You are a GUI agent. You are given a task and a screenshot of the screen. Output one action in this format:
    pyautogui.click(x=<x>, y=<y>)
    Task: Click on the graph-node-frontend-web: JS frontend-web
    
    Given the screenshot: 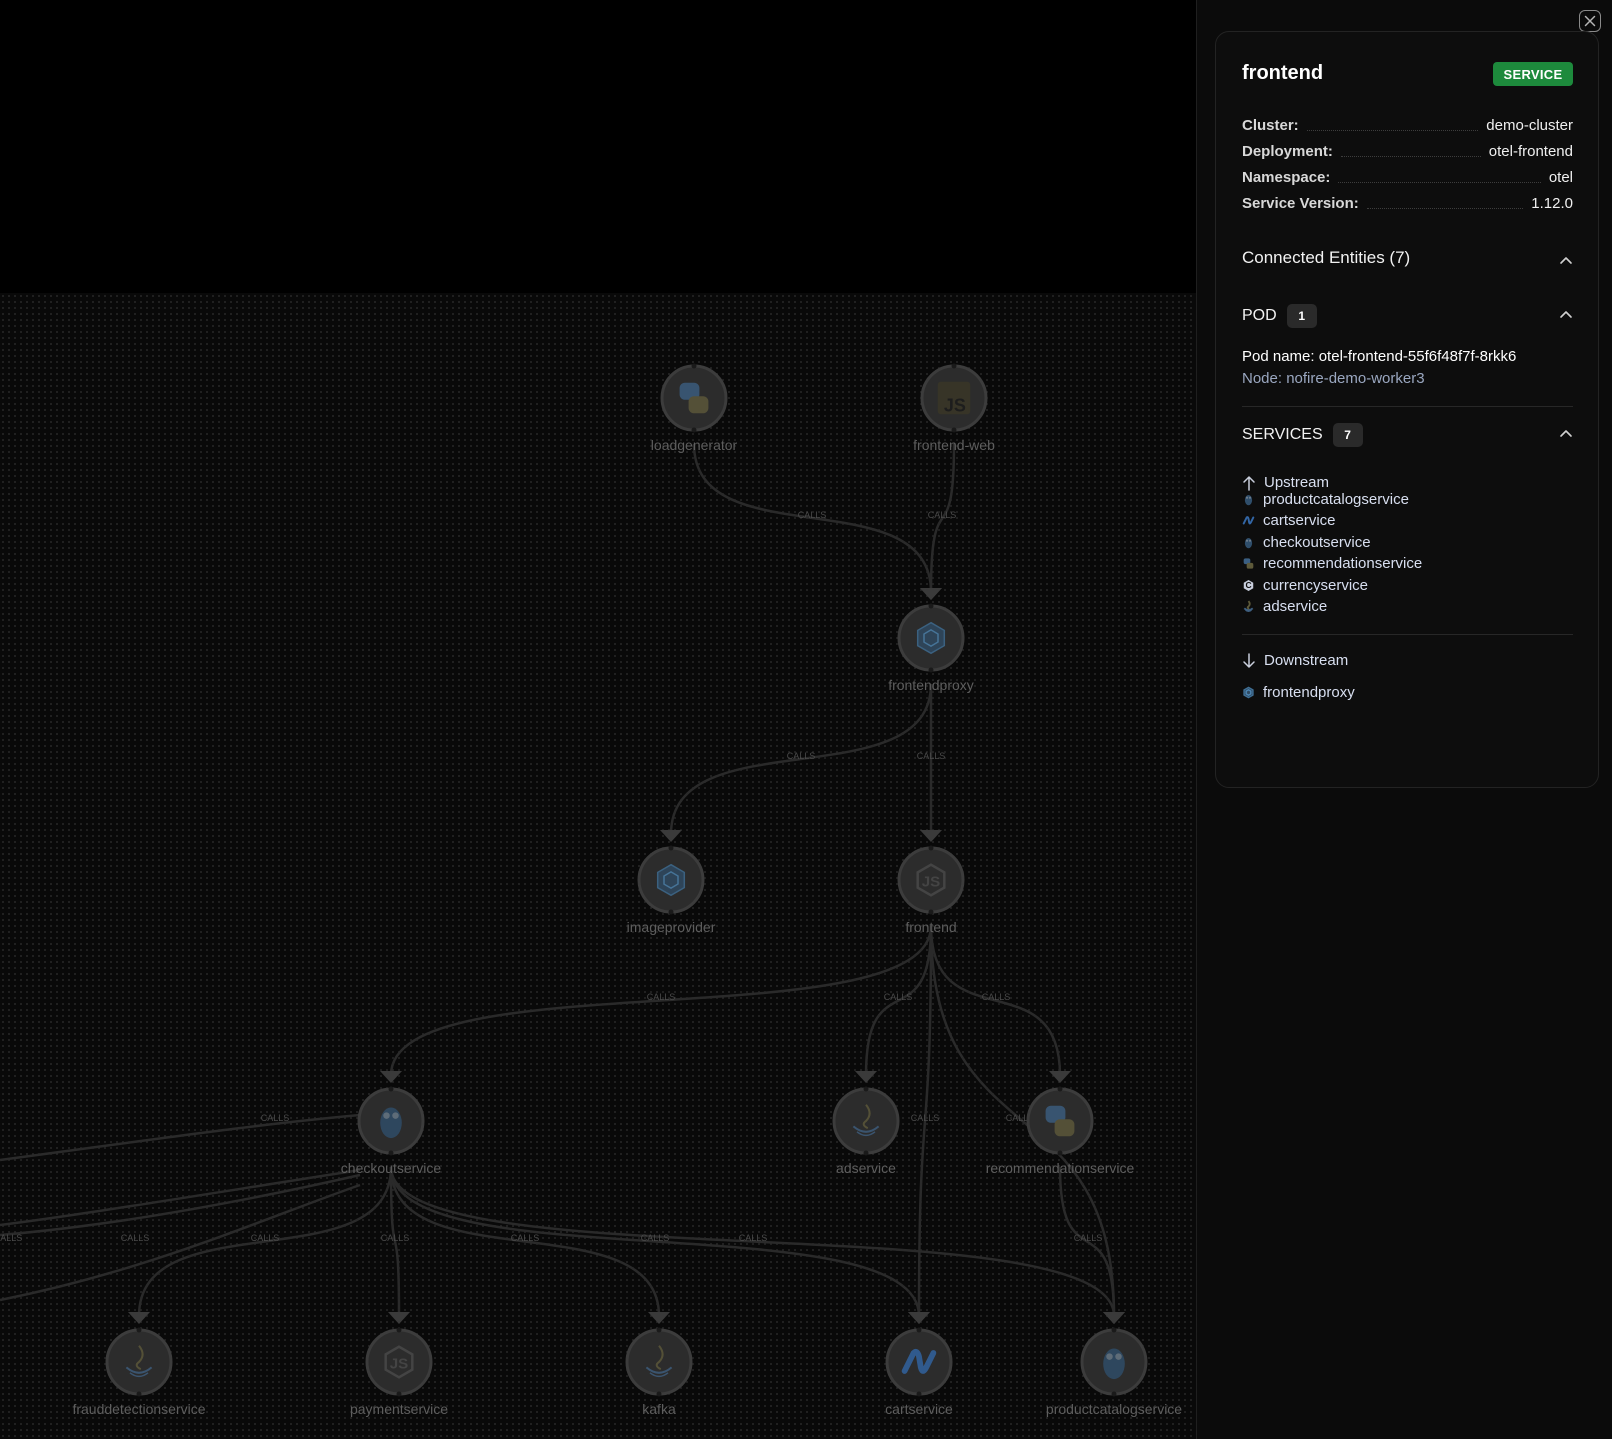 What is the action you would take?
    pyautogui.click(x=954, y=408)
    